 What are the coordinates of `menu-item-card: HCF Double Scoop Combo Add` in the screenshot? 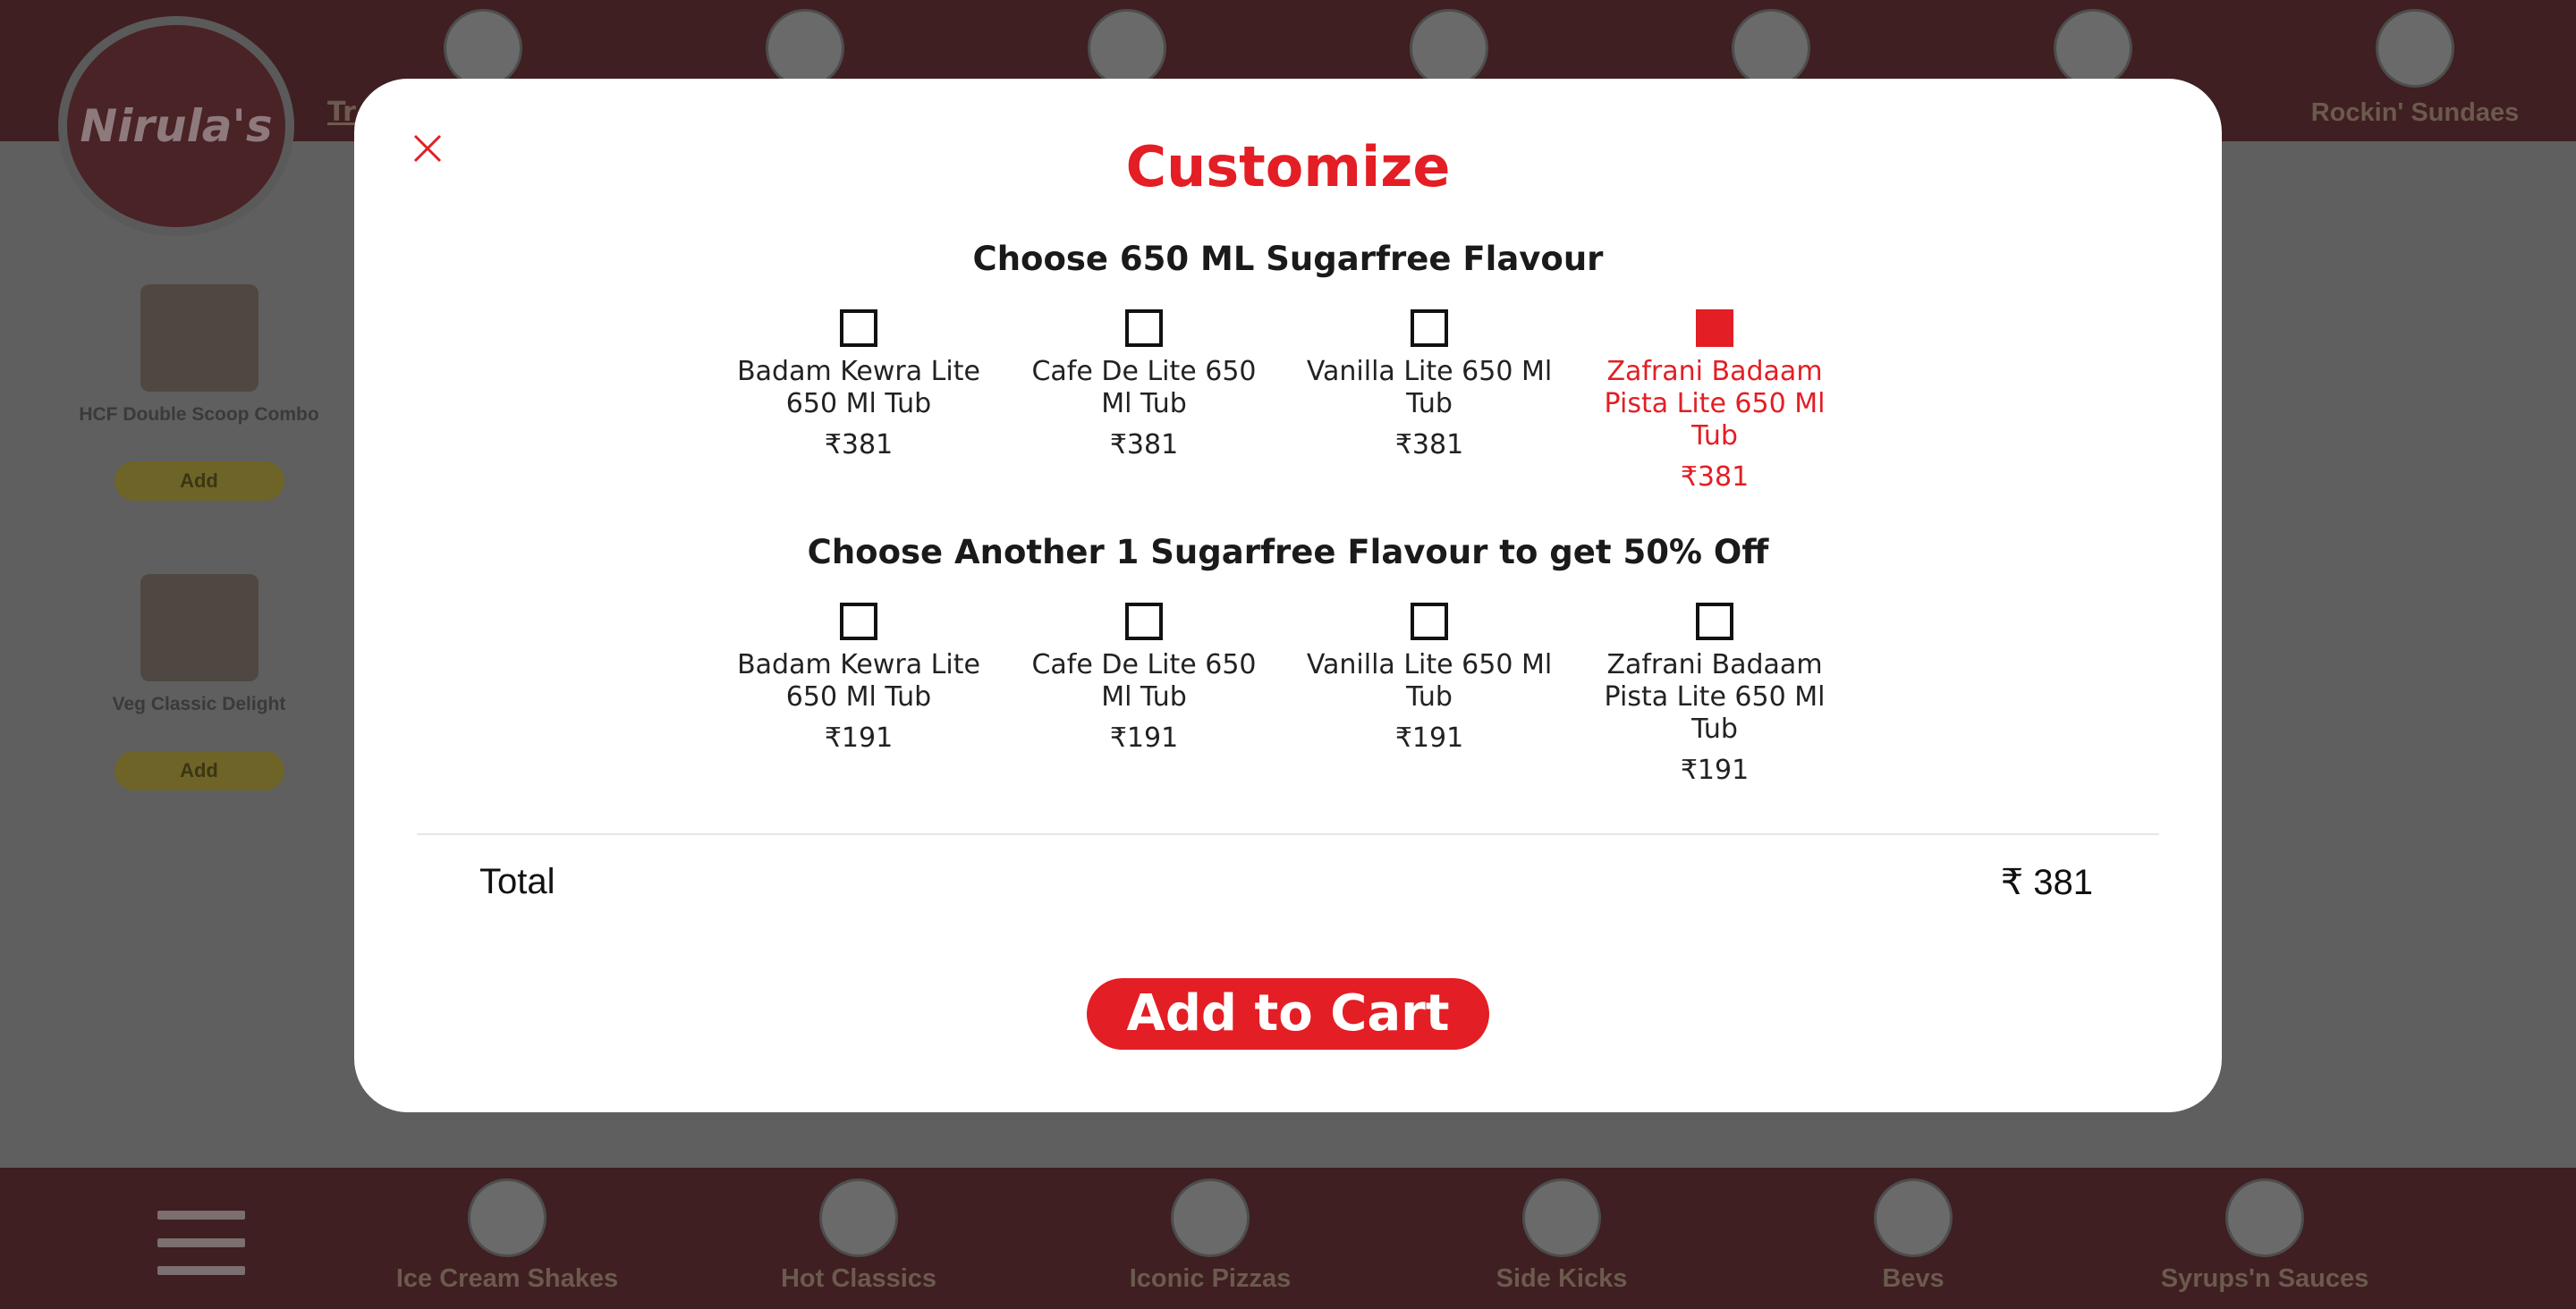 It's located at (199, 392).